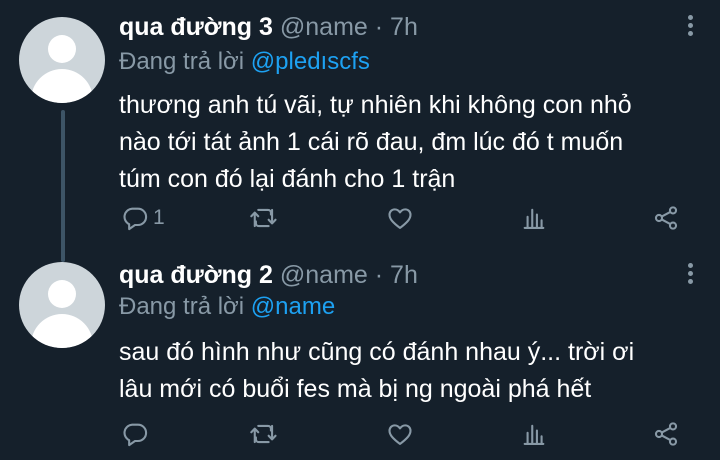 This screenshot has height=460, width=720. What do you see at coordinates (196, 275) in the screenshot?
I see `author-name: qua đường 2` at bounding box center [196, 275].